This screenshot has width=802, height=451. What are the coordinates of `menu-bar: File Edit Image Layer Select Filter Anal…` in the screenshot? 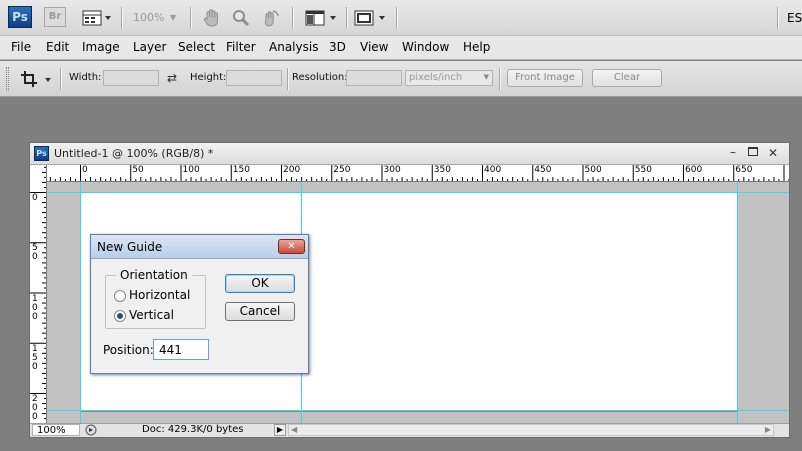 It's located at (401, 48).